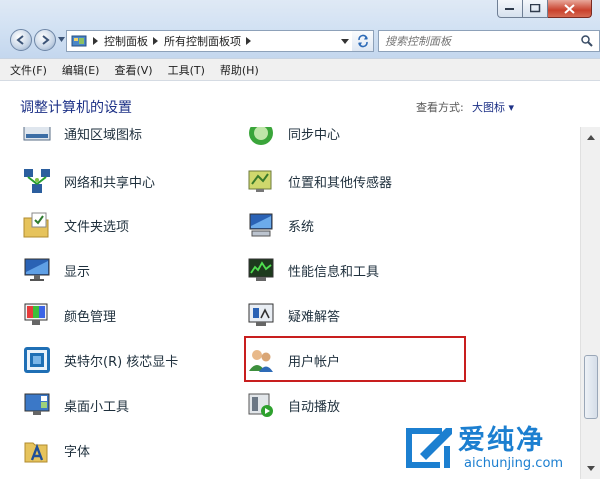 The height and width of the screenshot is (479, 600). I want to click on folder-options-icon, so click(36, 225).